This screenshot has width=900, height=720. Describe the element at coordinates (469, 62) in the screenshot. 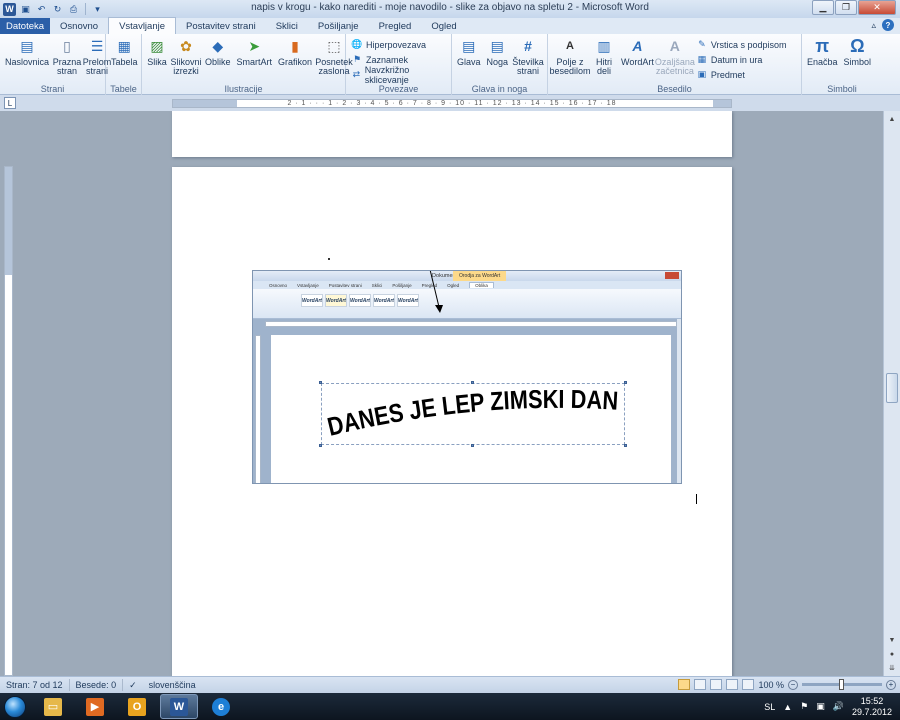

I see `header-label: Glava` at that location.